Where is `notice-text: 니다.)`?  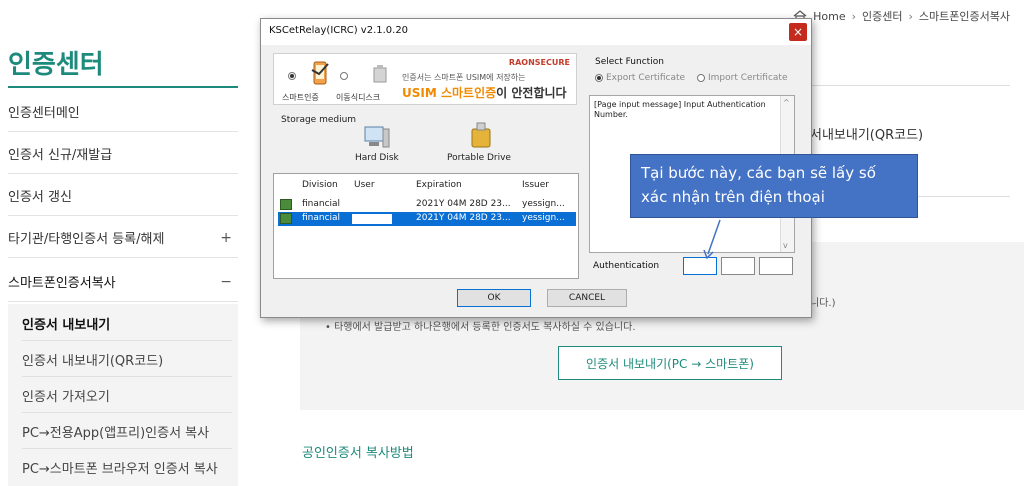 notice-text: 니다.) is located at coordinates (823, 303).